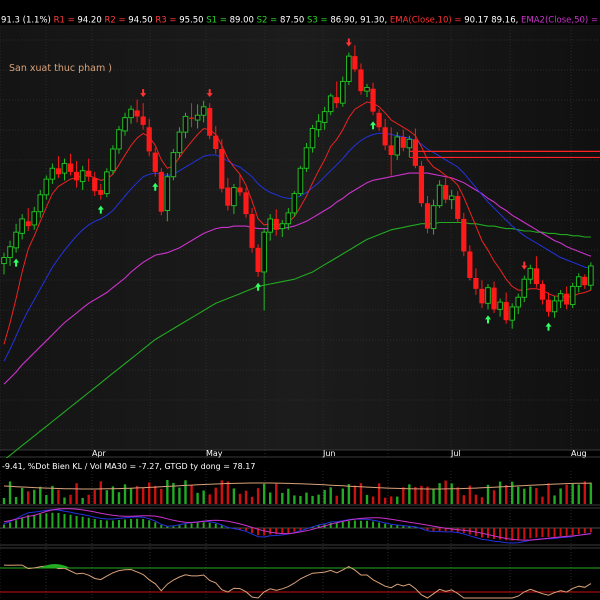 This screenshot has width=600, height=600. Describe the element at coordinates (427, 21) in the screenshot. I see `header-ema-label: EMA(Close,10) =` at that location.